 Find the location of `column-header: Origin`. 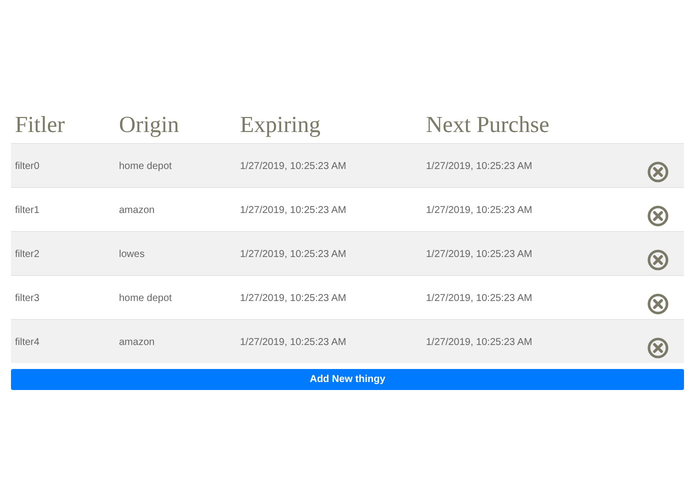

column-header: Origin is located at coordinates (149, 124).